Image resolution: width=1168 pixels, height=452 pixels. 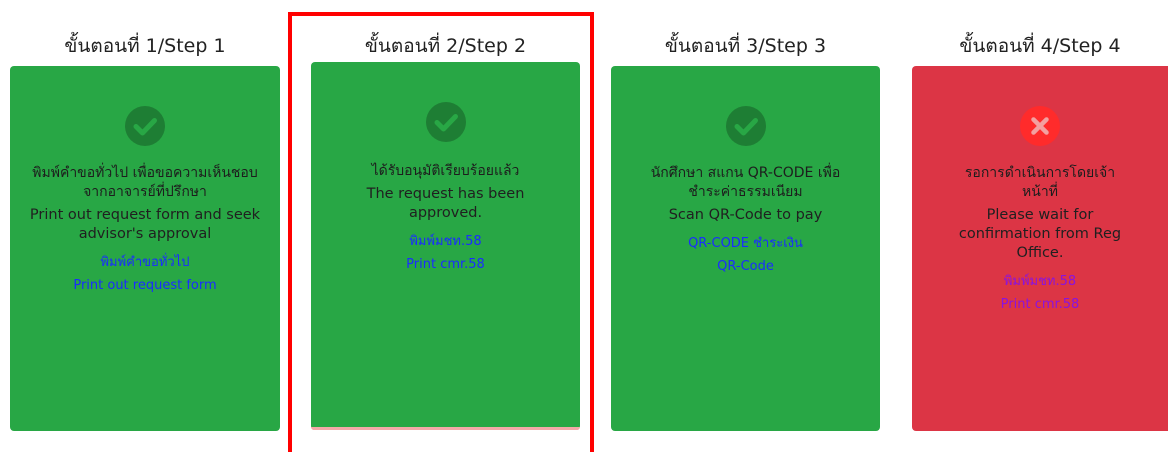 I want to click on step-2-eng-text: The request has been approved., so click(x=445, y=203).